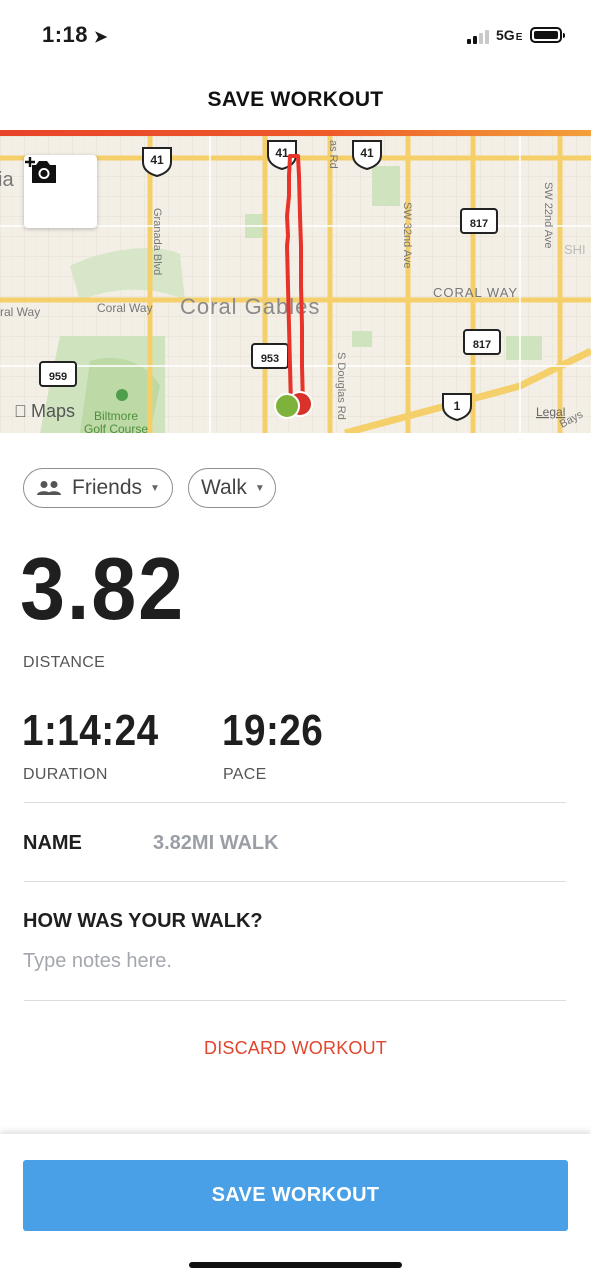 The height and width of the screenshot is (1280, 591). I want to click on map-label-coral-way-right: CORAL WAY, so click(475, 292).